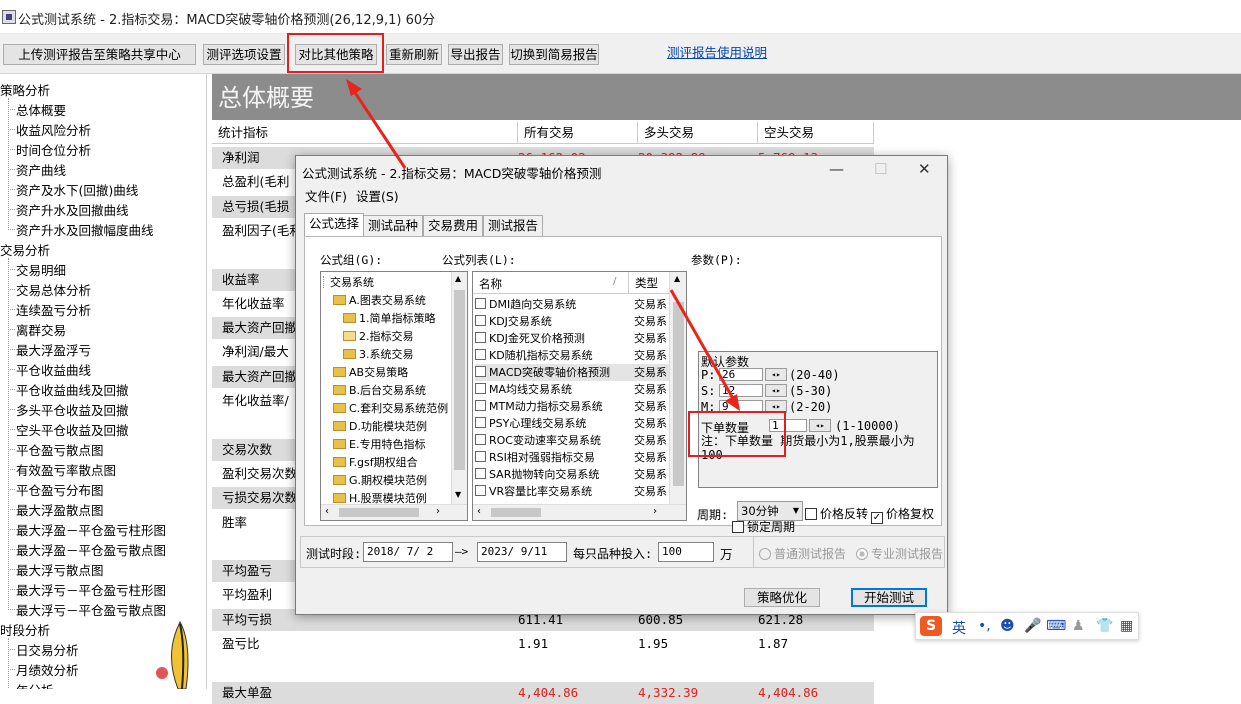  I want to click on decor-ornament, so click(172, 654).